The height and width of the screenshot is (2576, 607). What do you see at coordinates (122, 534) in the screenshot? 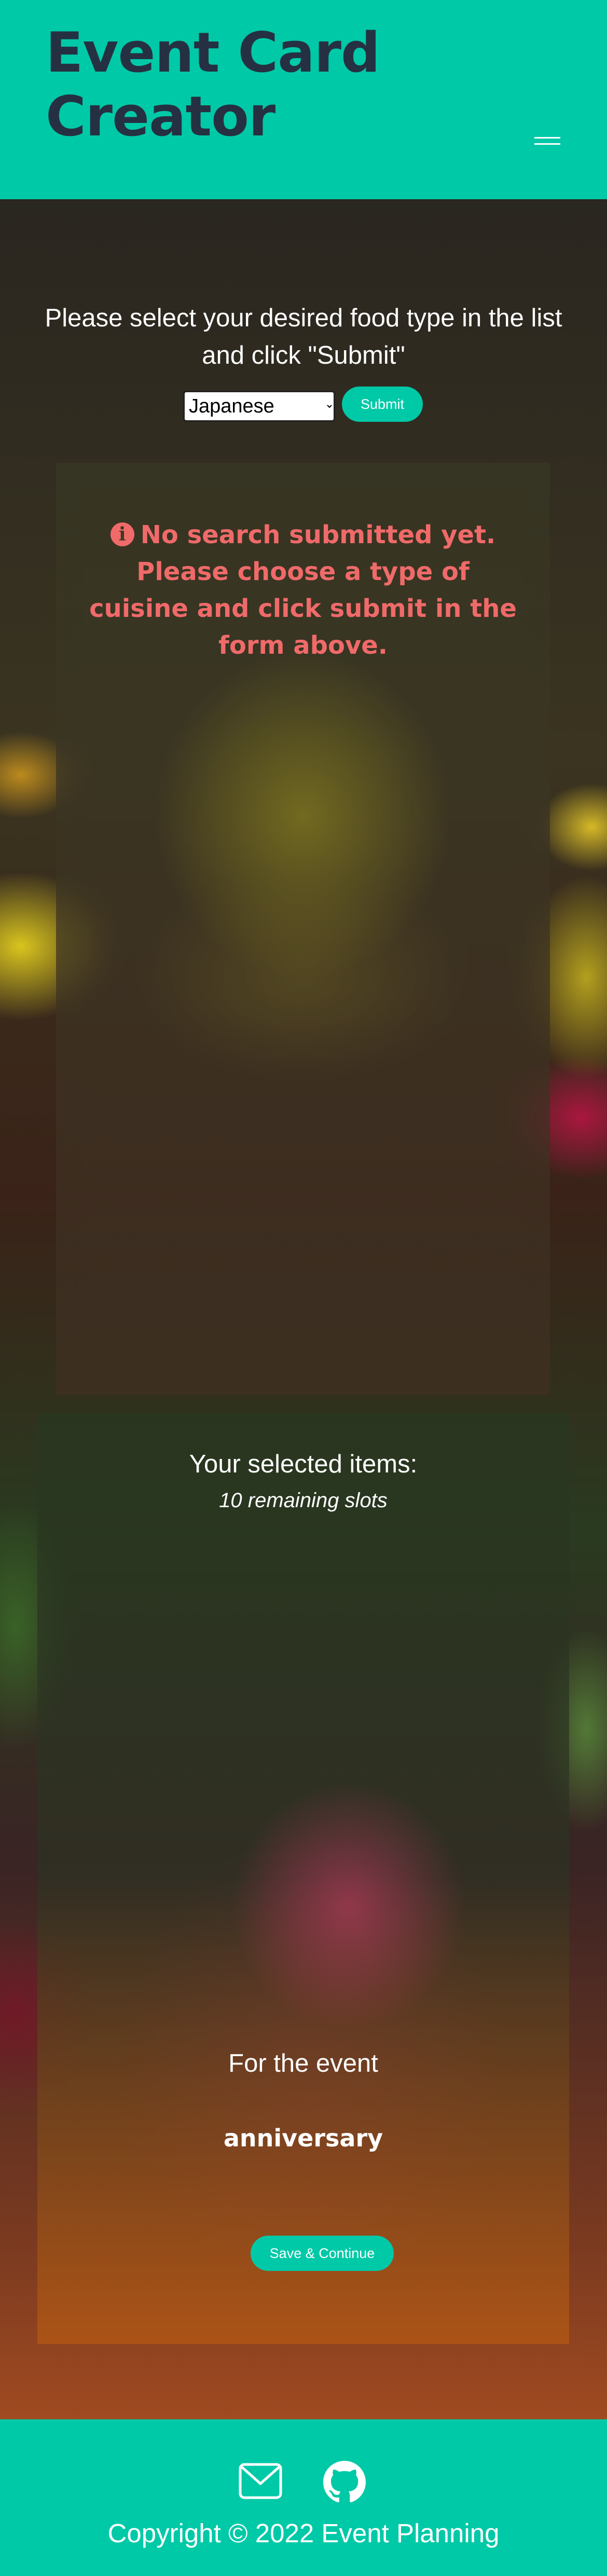
I see `info-circle-icon: i` at bounding box center [122, 534].